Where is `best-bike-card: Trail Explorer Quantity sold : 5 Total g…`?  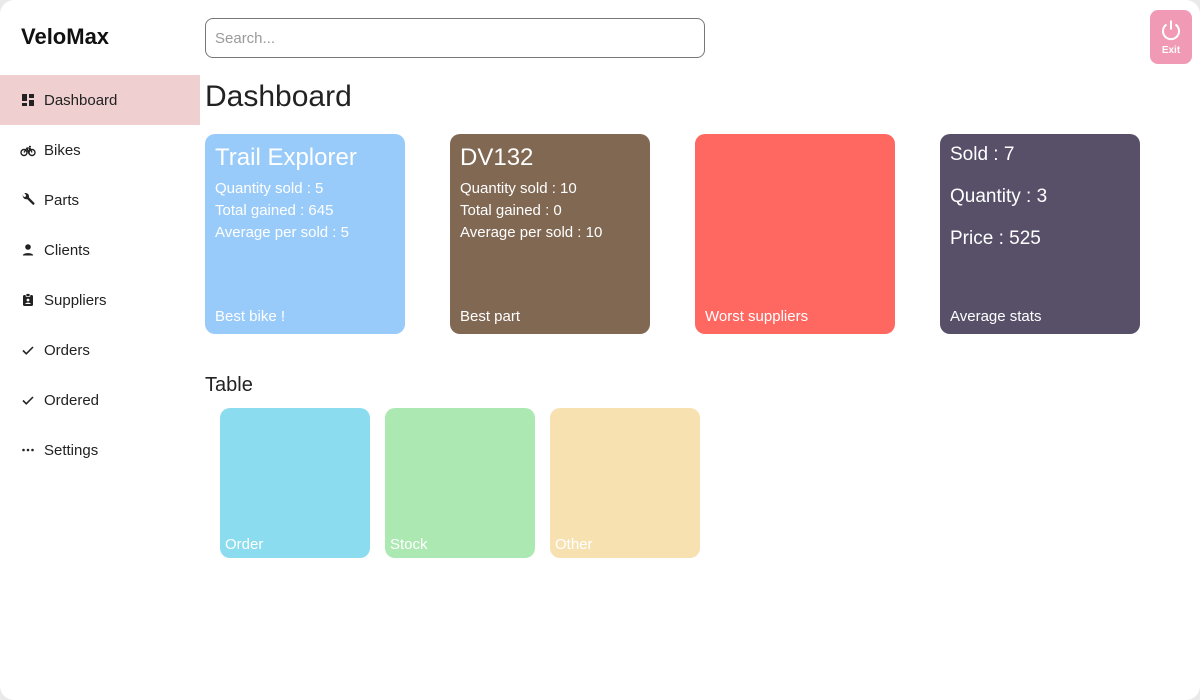 best-bike-card: Trail Explorer Quantity sold : 5 Total g… is located at coordinates (305, 234).